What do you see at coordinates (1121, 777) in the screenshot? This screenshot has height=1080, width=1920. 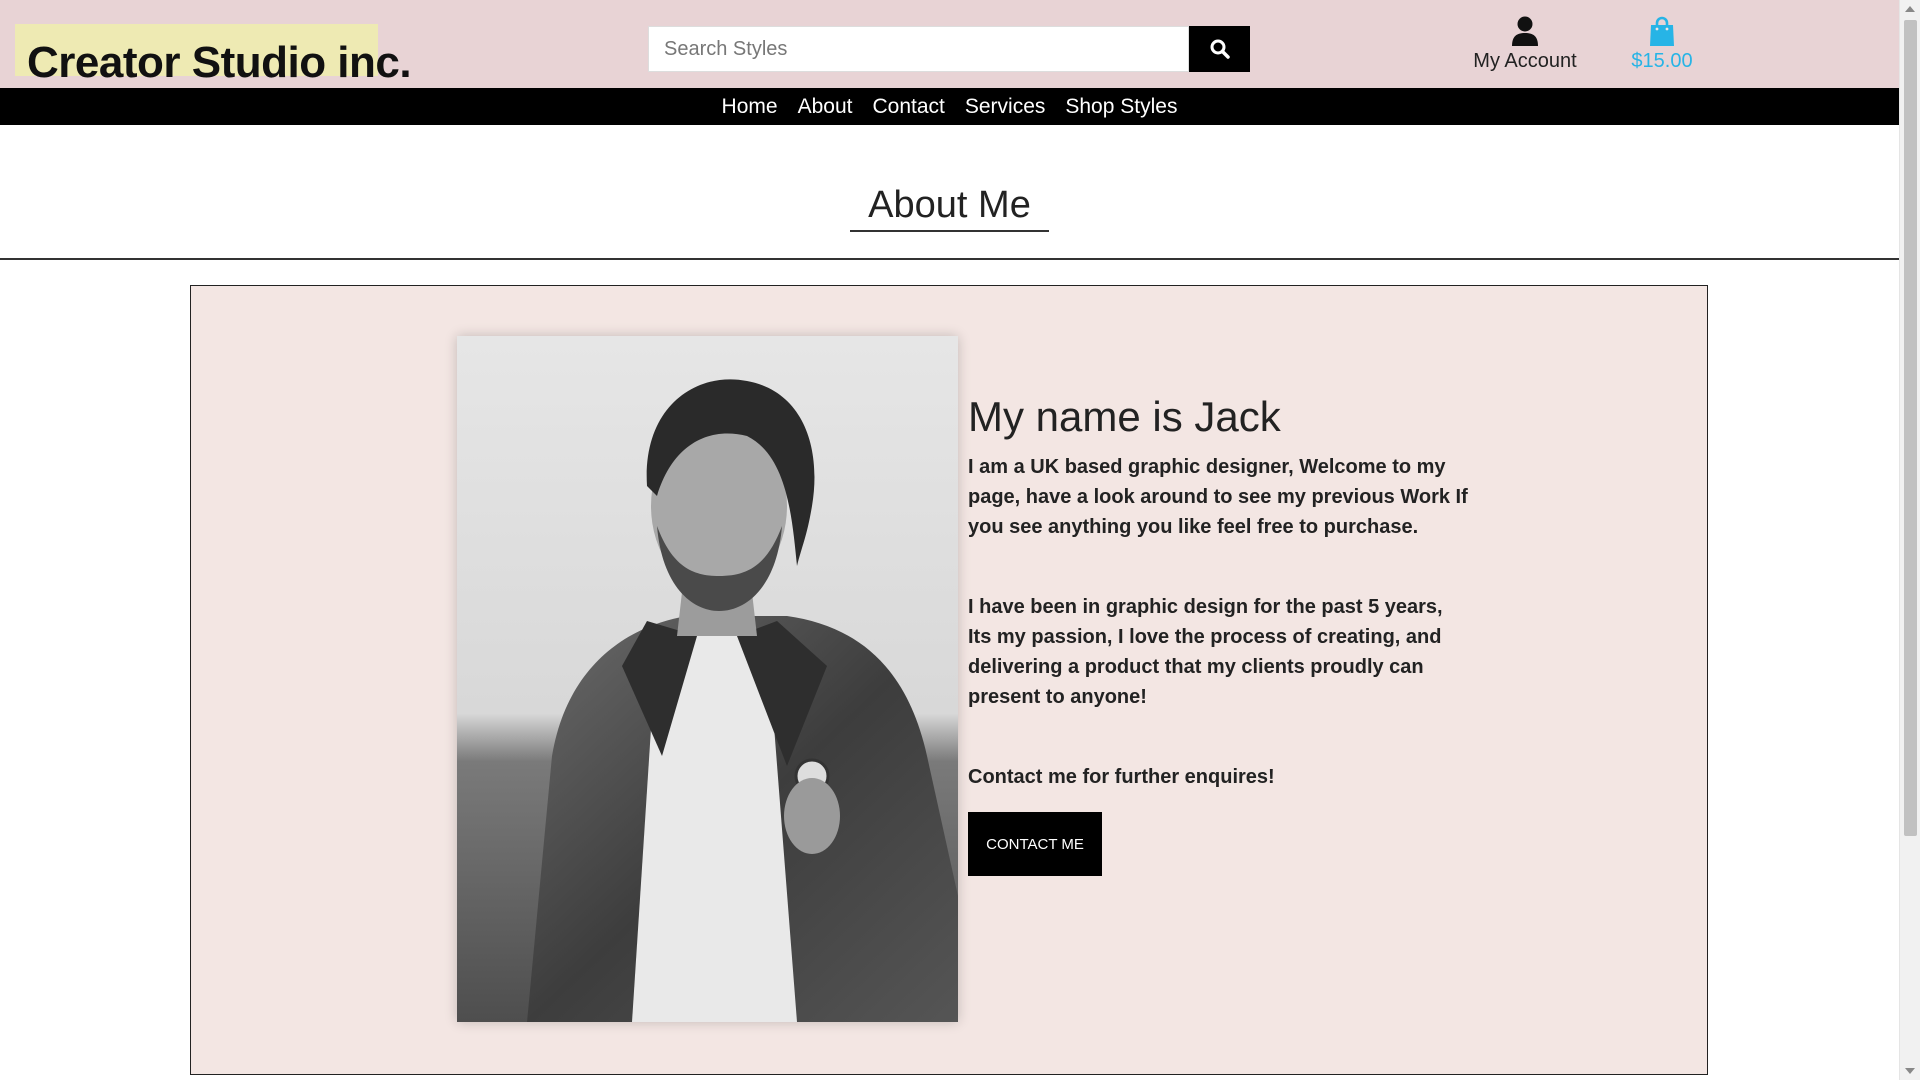 I see `about-paragraph-3: Contact me for further enquires!` at bounding box center [1121, 777].